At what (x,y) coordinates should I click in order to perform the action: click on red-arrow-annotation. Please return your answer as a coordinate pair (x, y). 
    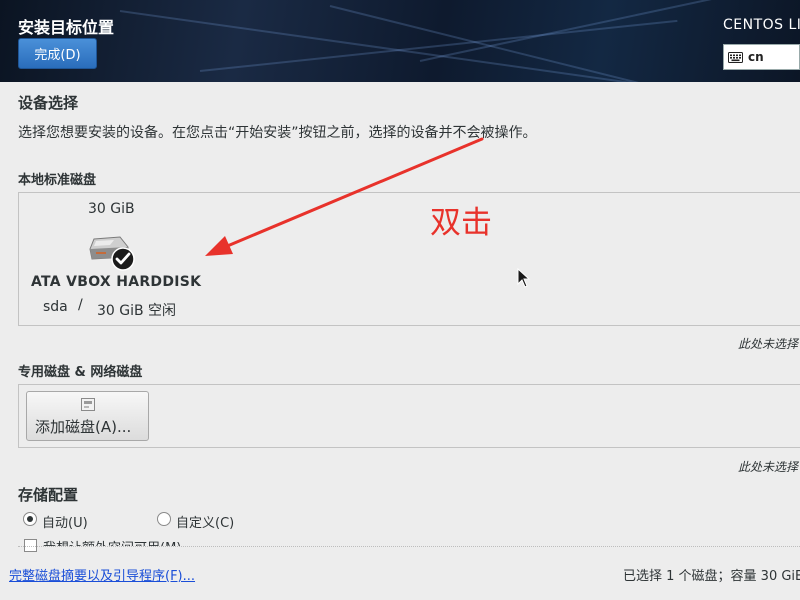
    Looking at the image, I should click on (344, 196).